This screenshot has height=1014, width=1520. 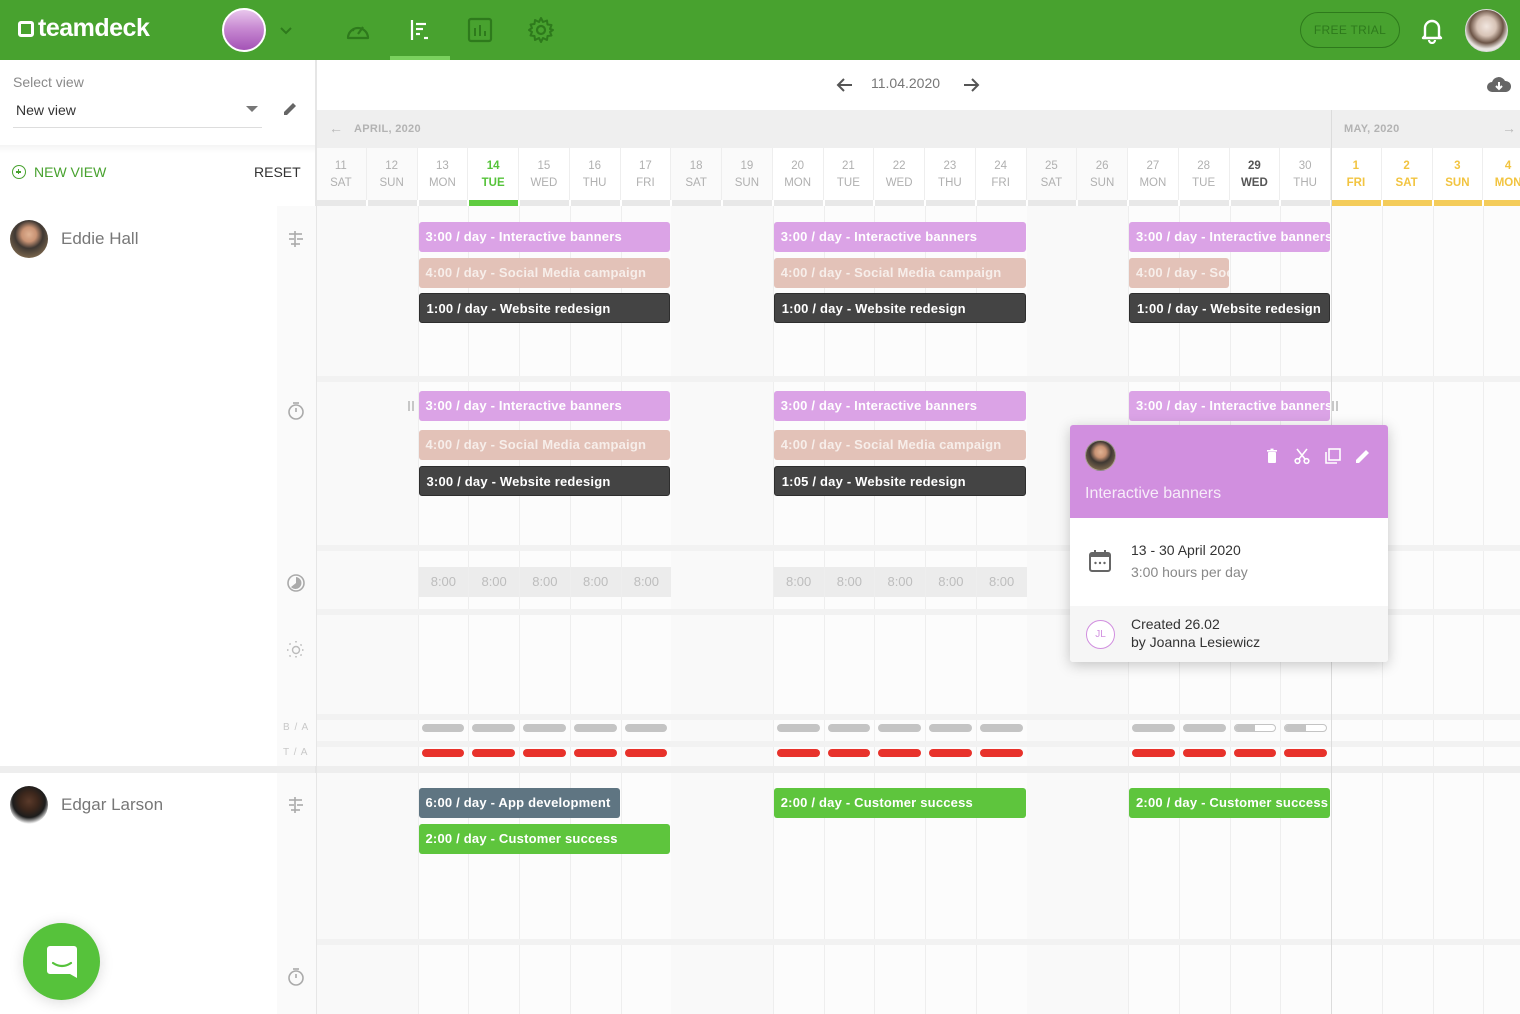 What do you see at coordinates (84, 28) in the screenshot?
I see `teamdeck-logo: teamdeck` at bounding box center [84, 28].